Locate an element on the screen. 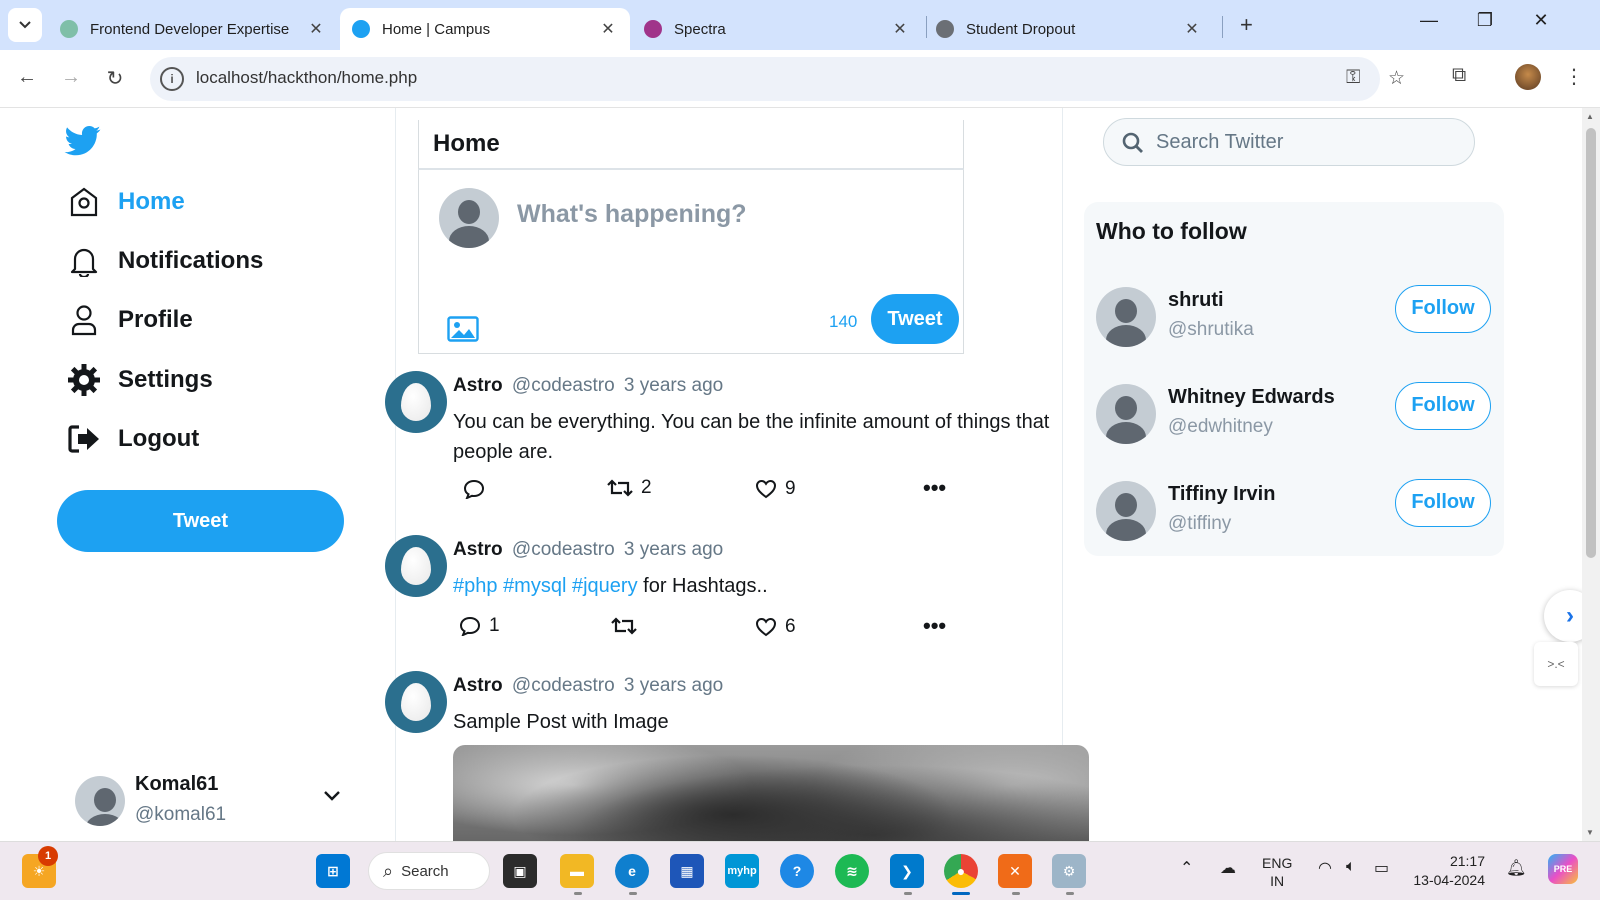 The height and width of the screenshot is (900, 1600). devtools-collapse-icon: >.< is located at coordinates (1556, 664).